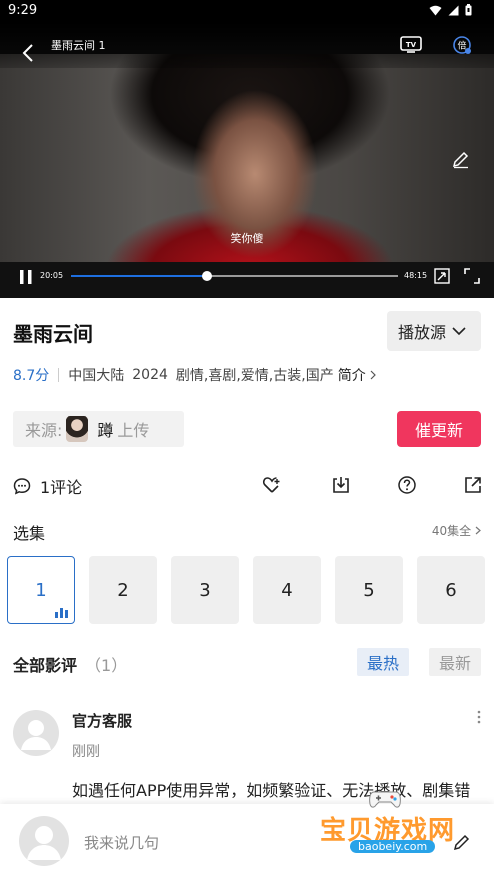 The image size is (494, 878). Describe the element at coordinates (29, 533) in the screenshot. I see `episodes-heading: 选集` at that location.